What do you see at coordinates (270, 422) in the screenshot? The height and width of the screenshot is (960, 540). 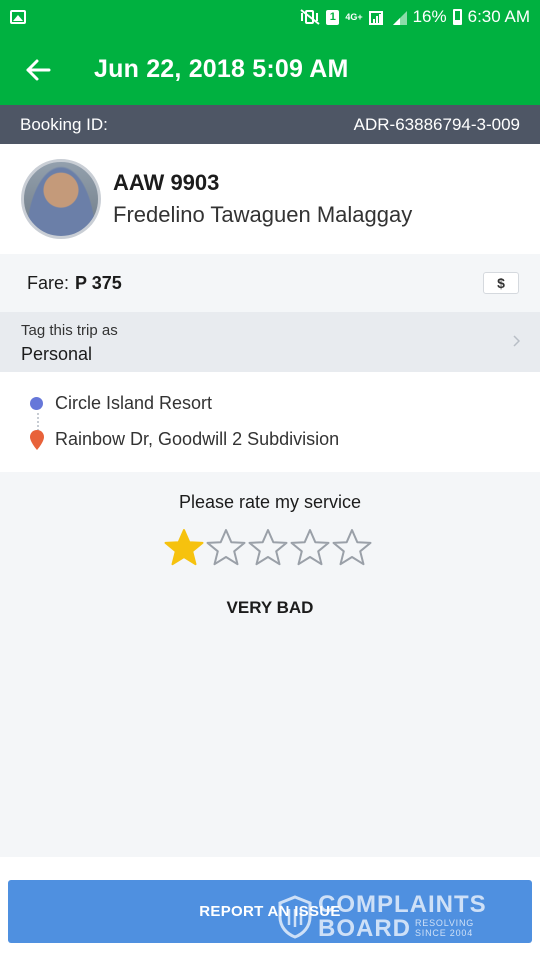 I see `route-card` at bounding box center [270, 422].